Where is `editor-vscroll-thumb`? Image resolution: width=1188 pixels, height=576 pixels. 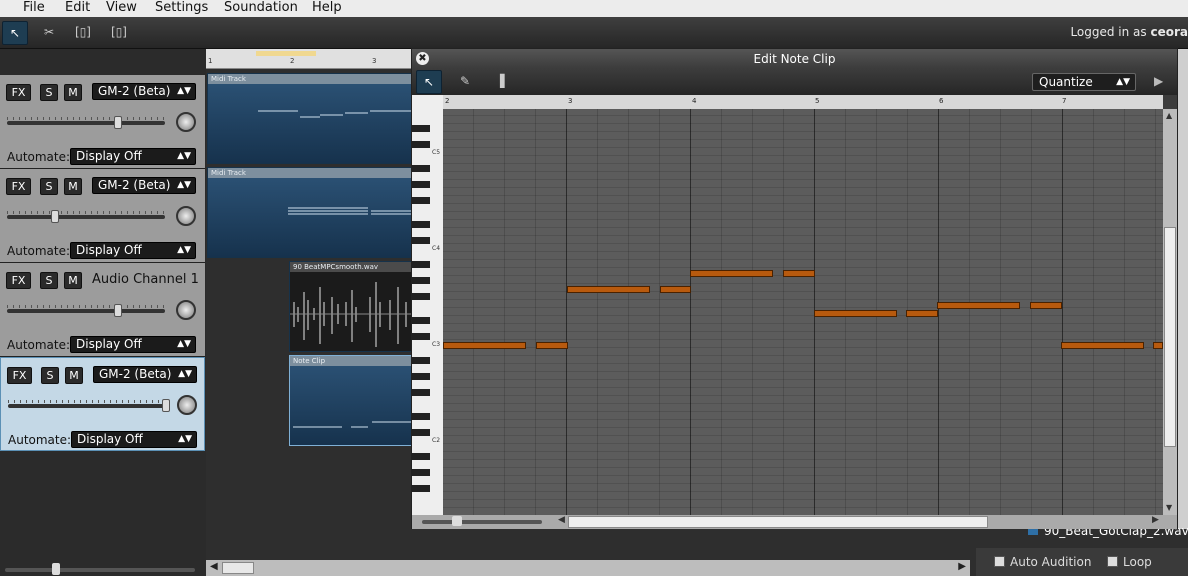 editor-vscroll-thumb is located at coordinates (1170, 337).